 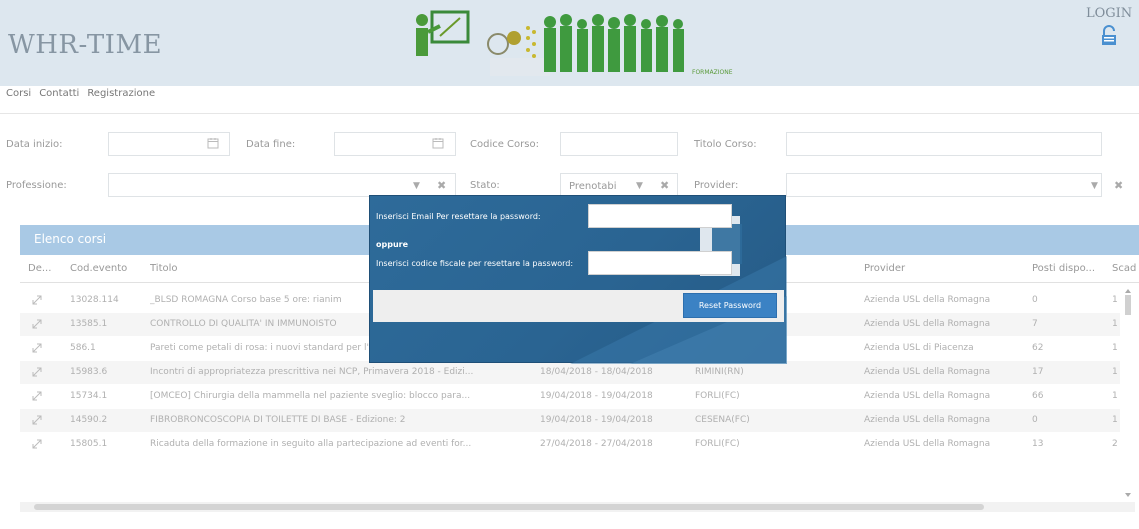 What do you see at coordinates (1109, 13) in the screenshot?
I see `login-label: LOGIN` at bounding box center [1109, 13].